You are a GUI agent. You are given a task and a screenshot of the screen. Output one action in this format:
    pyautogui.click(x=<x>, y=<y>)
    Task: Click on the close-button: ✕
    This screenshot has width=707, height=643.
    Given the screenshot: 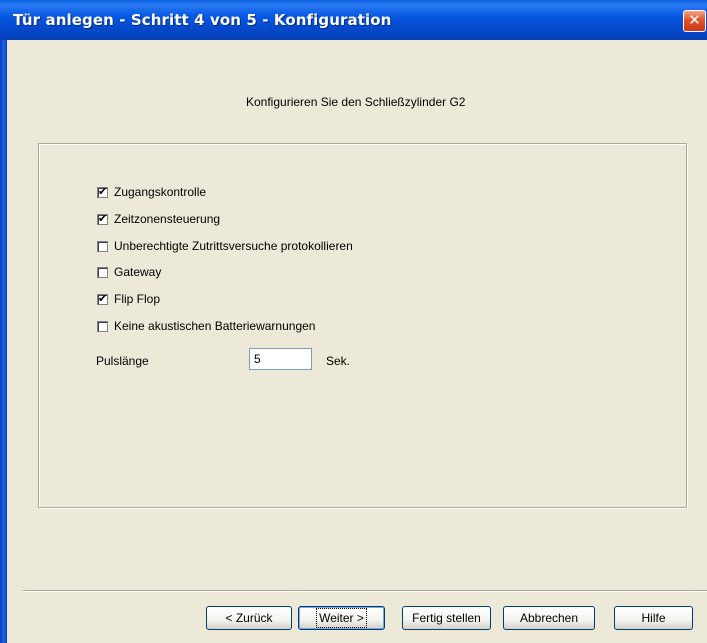 What is the action you would take?
    pyautogui.click(x=694, y=21)
    